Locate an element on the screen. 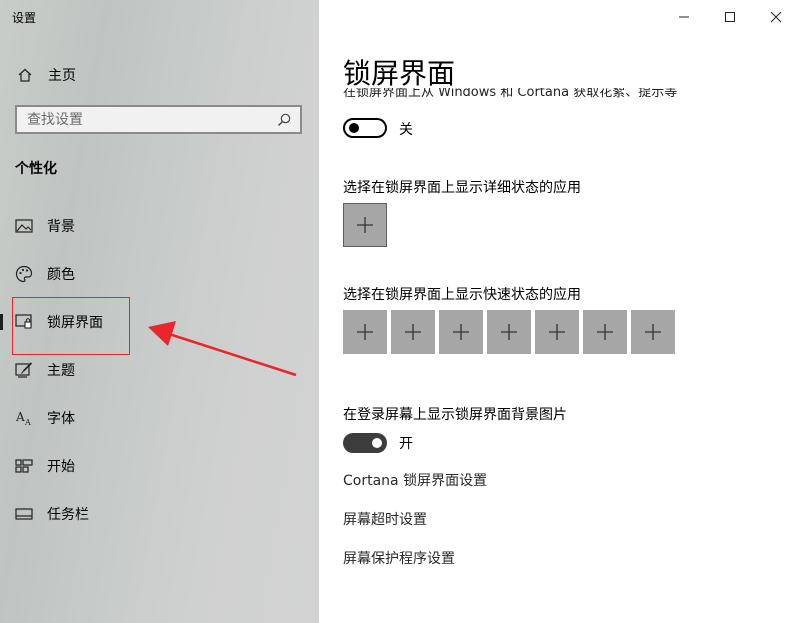 This screenshot has width=792, height=623. sidebar-item-label: 任务栏 is located at coordinates (68, 515).